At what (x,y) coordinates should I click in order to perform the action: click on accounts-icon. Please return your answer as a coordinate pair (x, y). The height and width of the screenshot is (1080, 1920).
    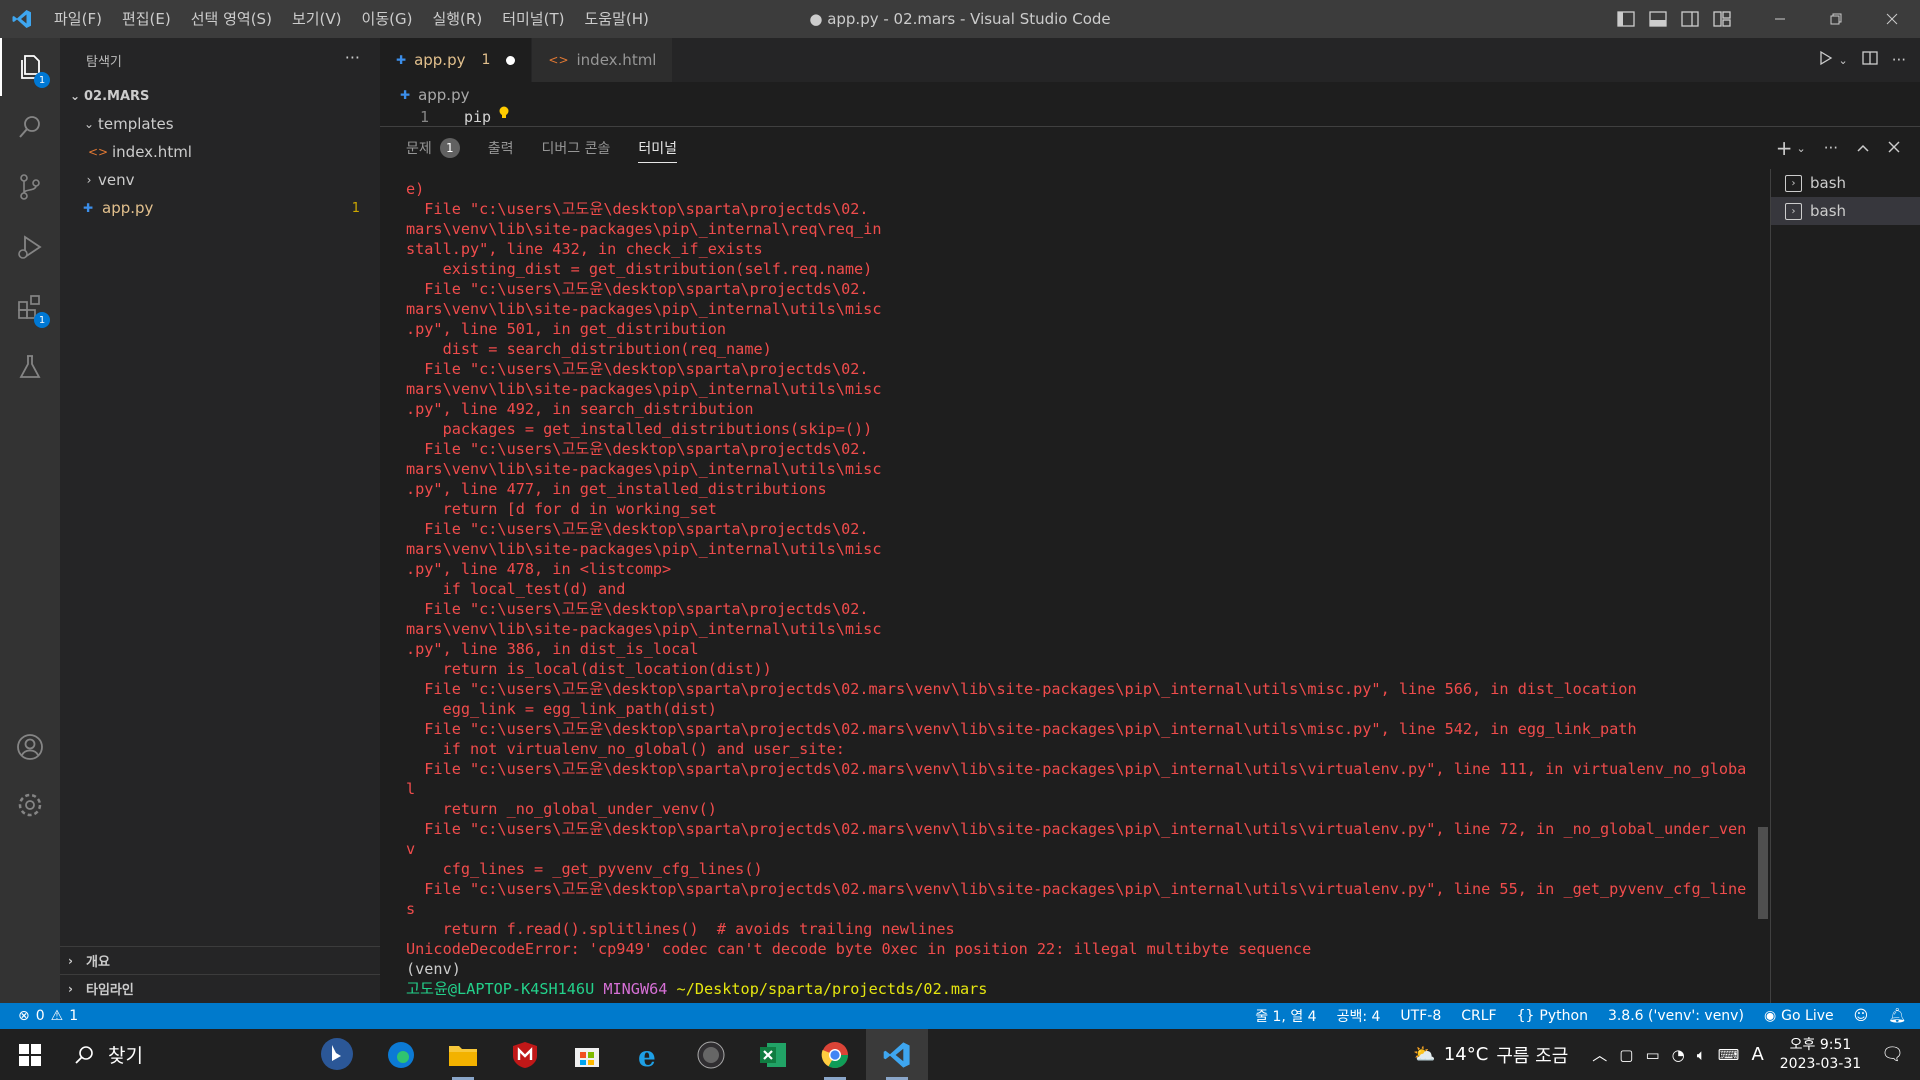
    Looking at the image, I should click on (30, 747).